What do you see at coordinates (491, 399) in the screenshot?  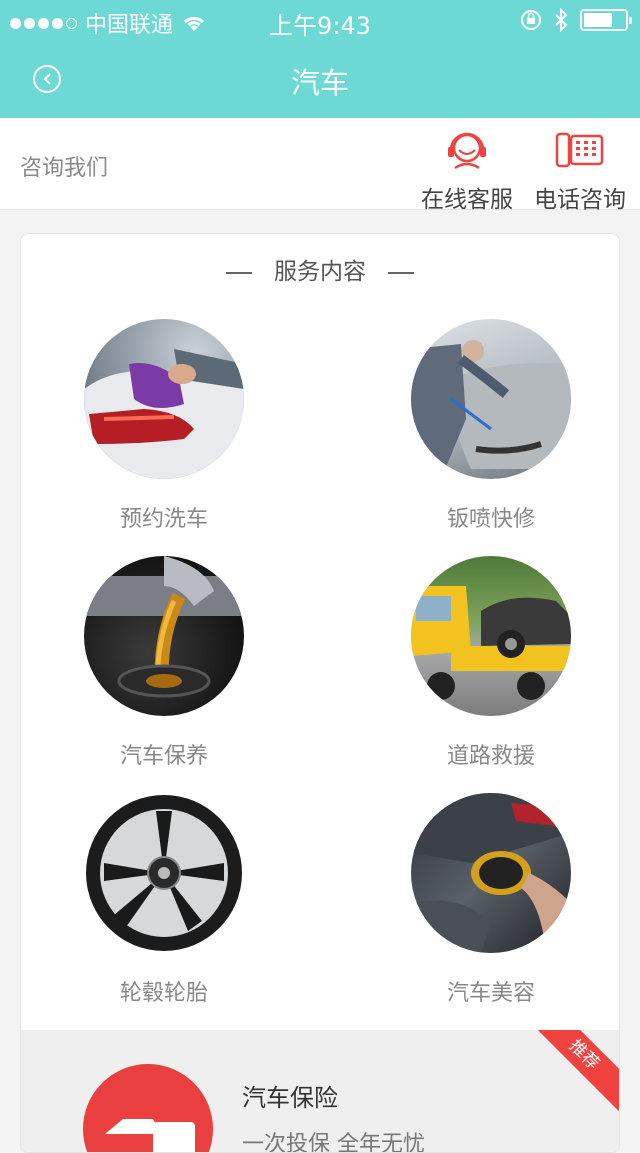 I see `body-repair-image` at bounding box center [491, 399].